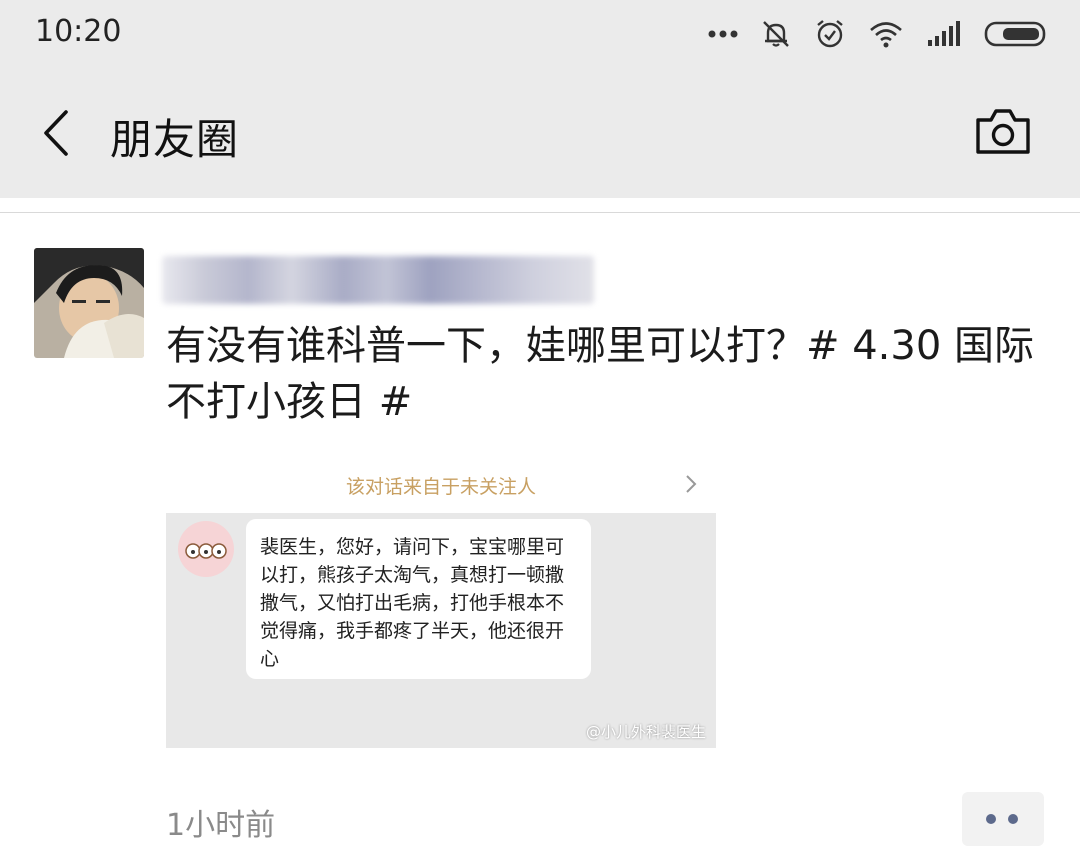  What do you see at coordinates (1015, 34) in the screenshot?
I see `battery-icon` at bounding box center [1015, 34].